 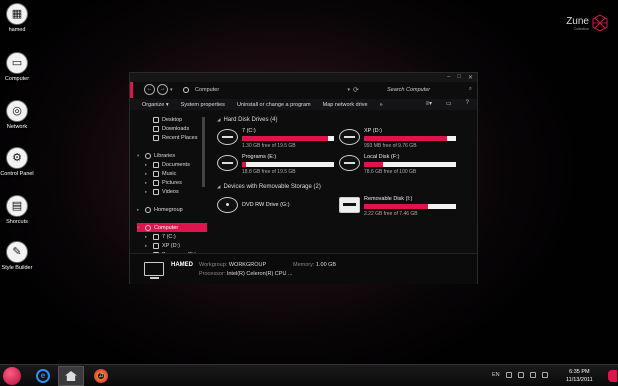 What do you see at coordinates (348, 90) in the screenshot?
I see `address-dropdown-icon: ▾` at bounding box center [348, 90].